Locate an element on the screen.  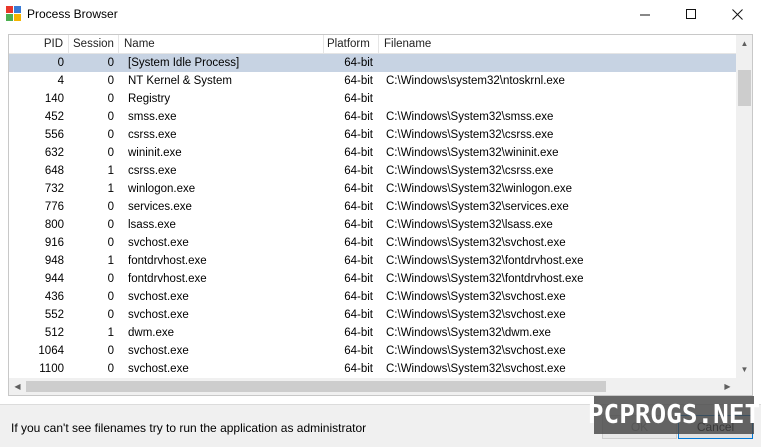
column-header-session: Session is located at coordinates (94, 44).